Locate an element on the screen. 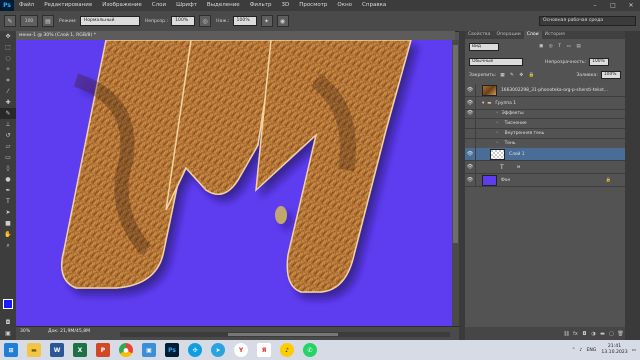  document-tab: мени-1 @ 30% (Слой 1, RGB/8) * is located at coordinates (235, 35).